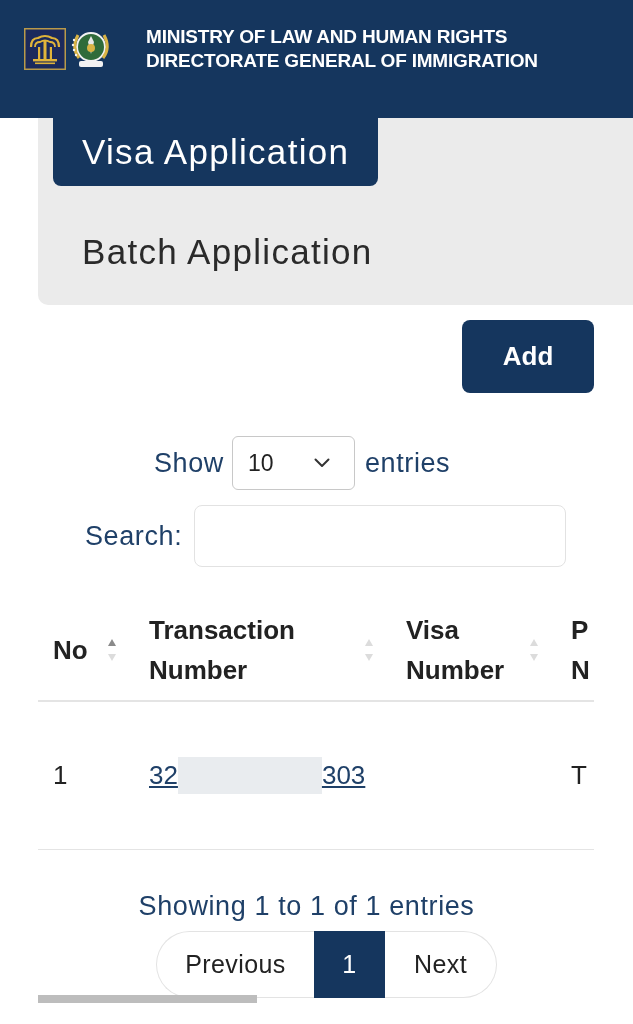  I want to click on column-header: Visa Number, so click(473, 650).